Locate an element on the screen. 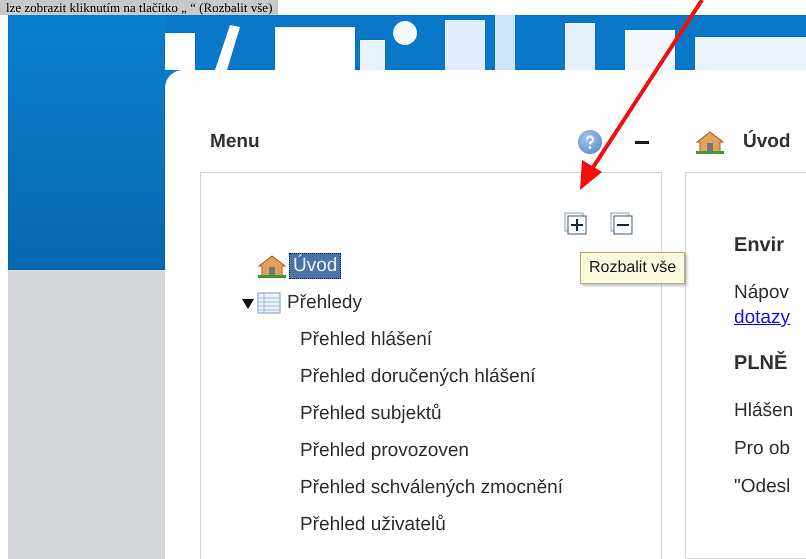 This screenshot has height=559, width=806. tree-item: Přehled schválených zmocnění is located at coordinates (431, 487).